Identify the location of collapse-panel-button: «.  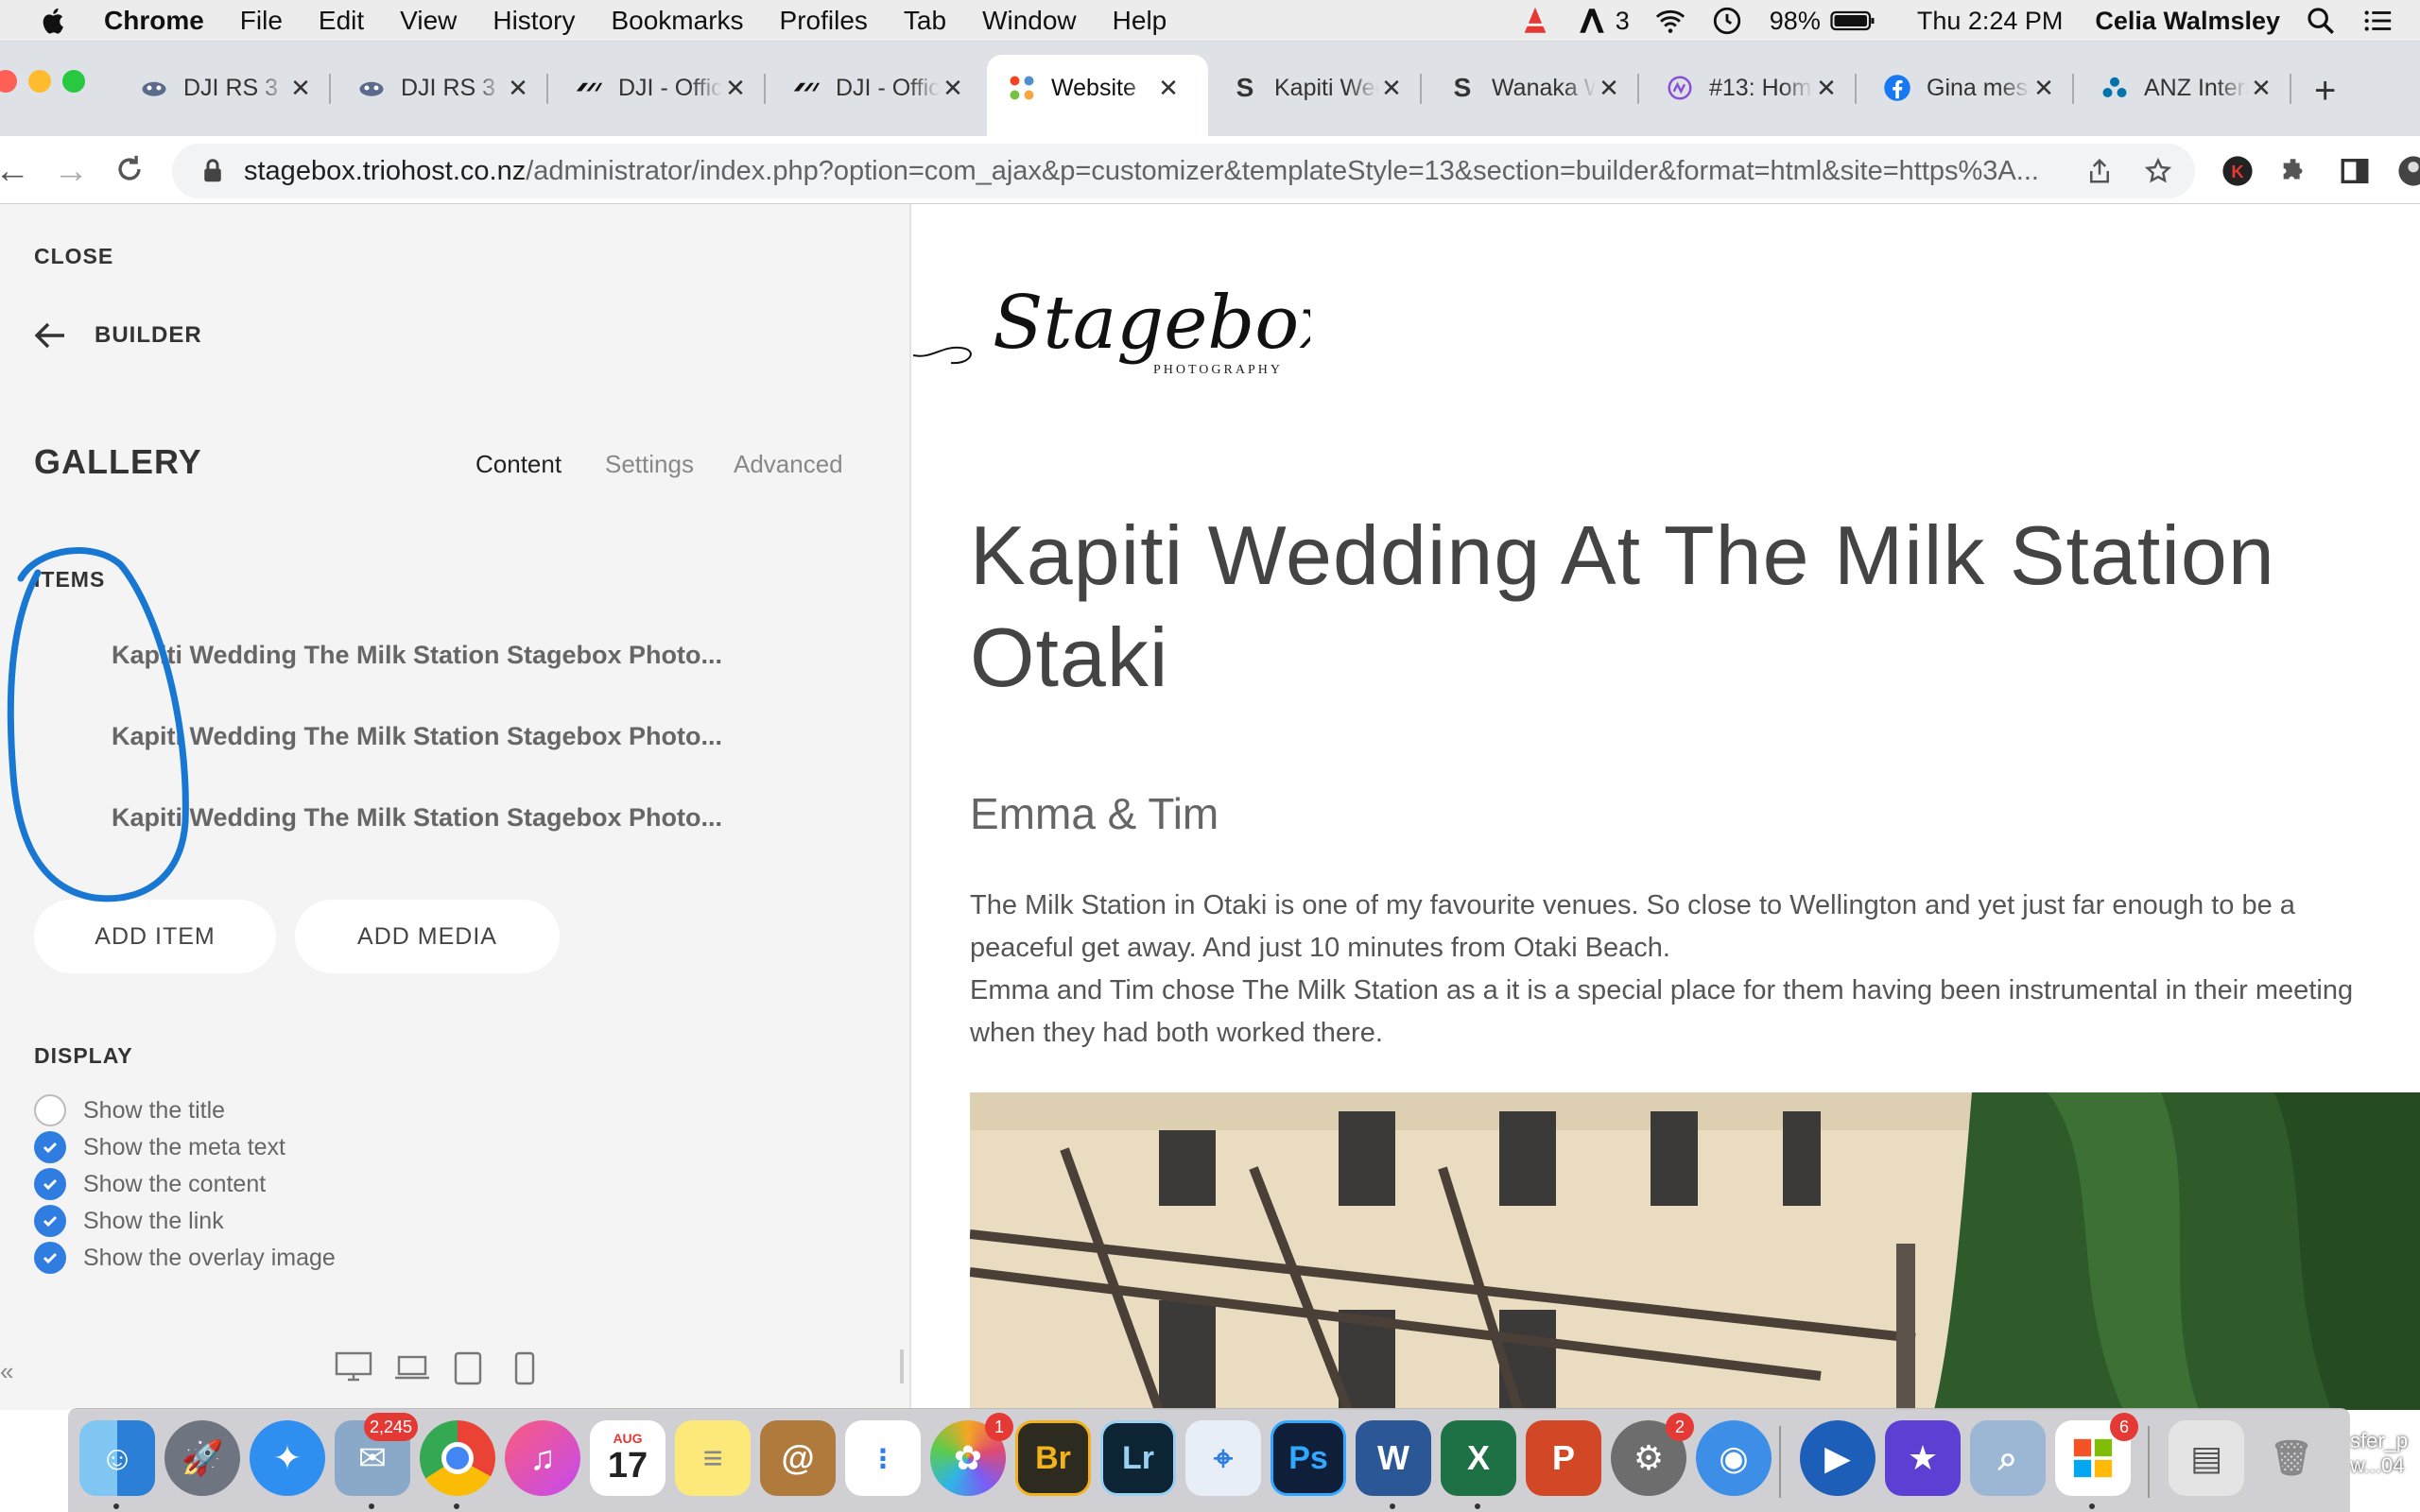
(6, 1371).